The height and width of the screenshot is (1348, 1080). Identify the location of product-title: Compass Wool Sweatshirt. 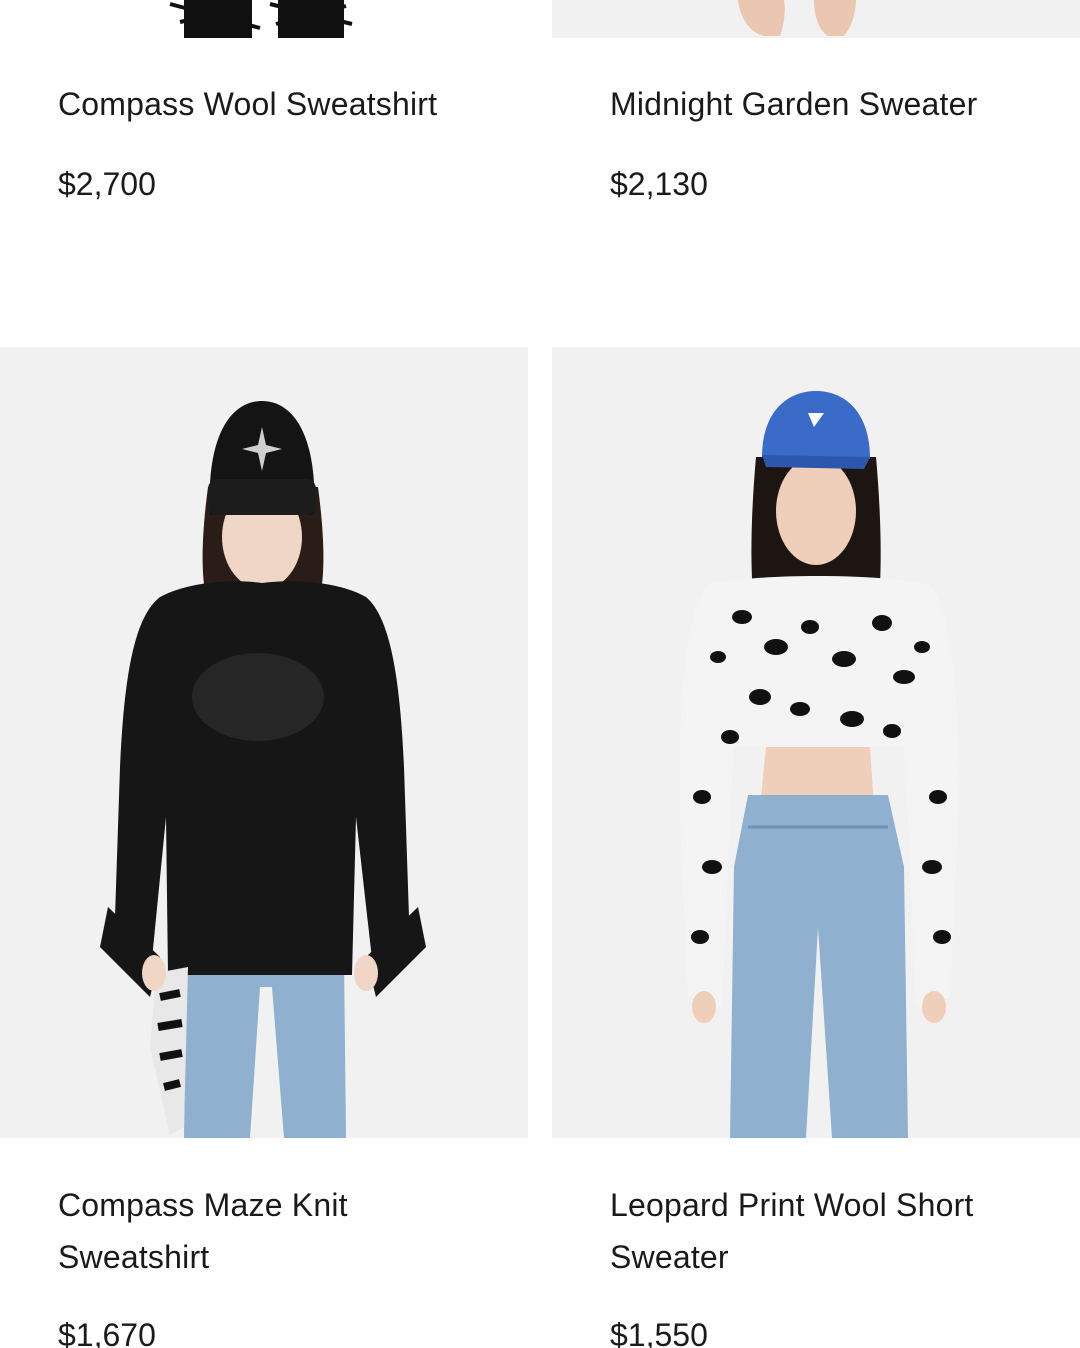
(278, 104).